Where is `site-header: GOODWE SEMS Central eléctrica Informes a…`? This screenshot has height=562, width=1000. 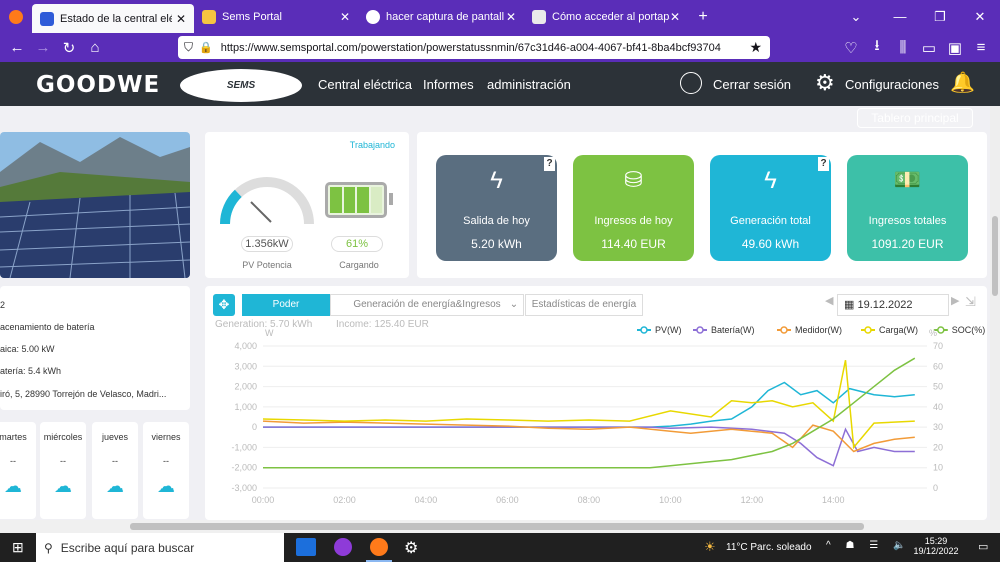 site-header: GOODWE SEMS Central eléctrica Informes a… is located at coordinates (500, 84).